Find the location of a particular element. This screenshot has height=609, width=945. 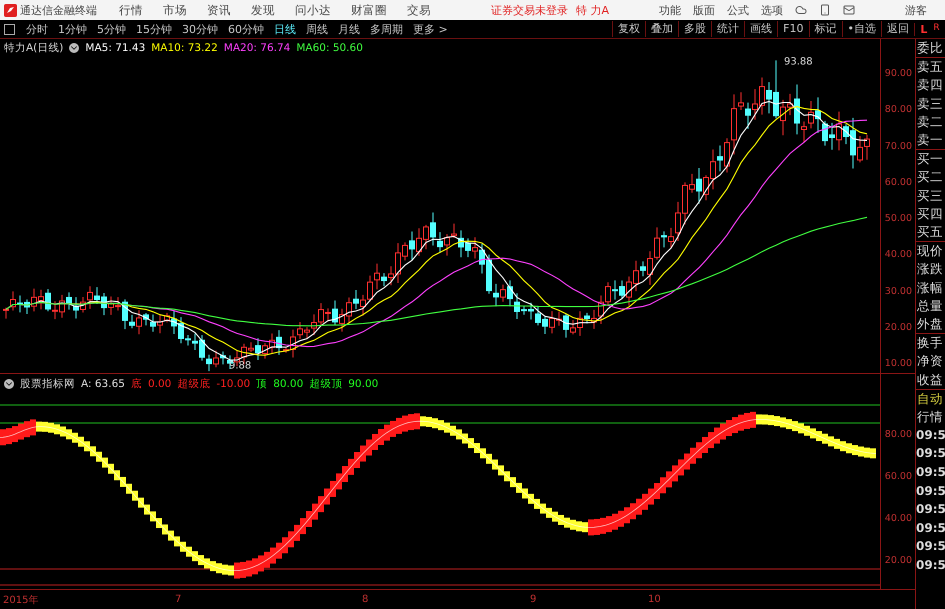

user-label: 游客 is located at coordinates (916, 10).